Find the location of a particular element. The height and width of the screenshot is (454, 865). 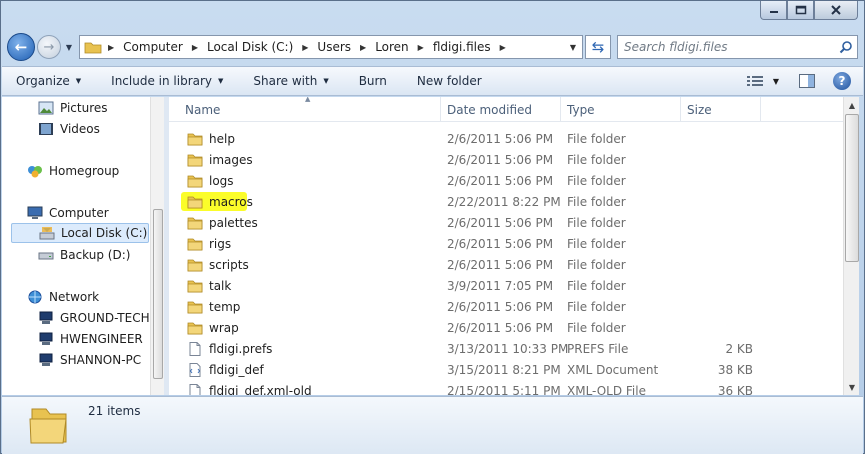

file-row: scripts 2/6/2011 5:06 PM File folder is located at coordinates (506, 264).